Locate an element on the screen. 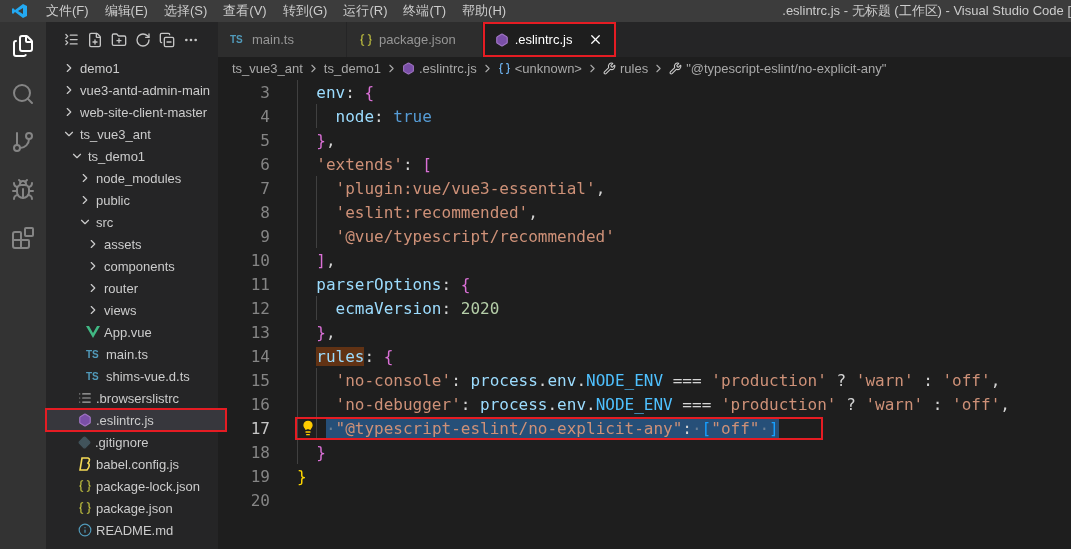 This screenshot has height=549, width=1071. babel-icon is located at coordinates (85, 464).